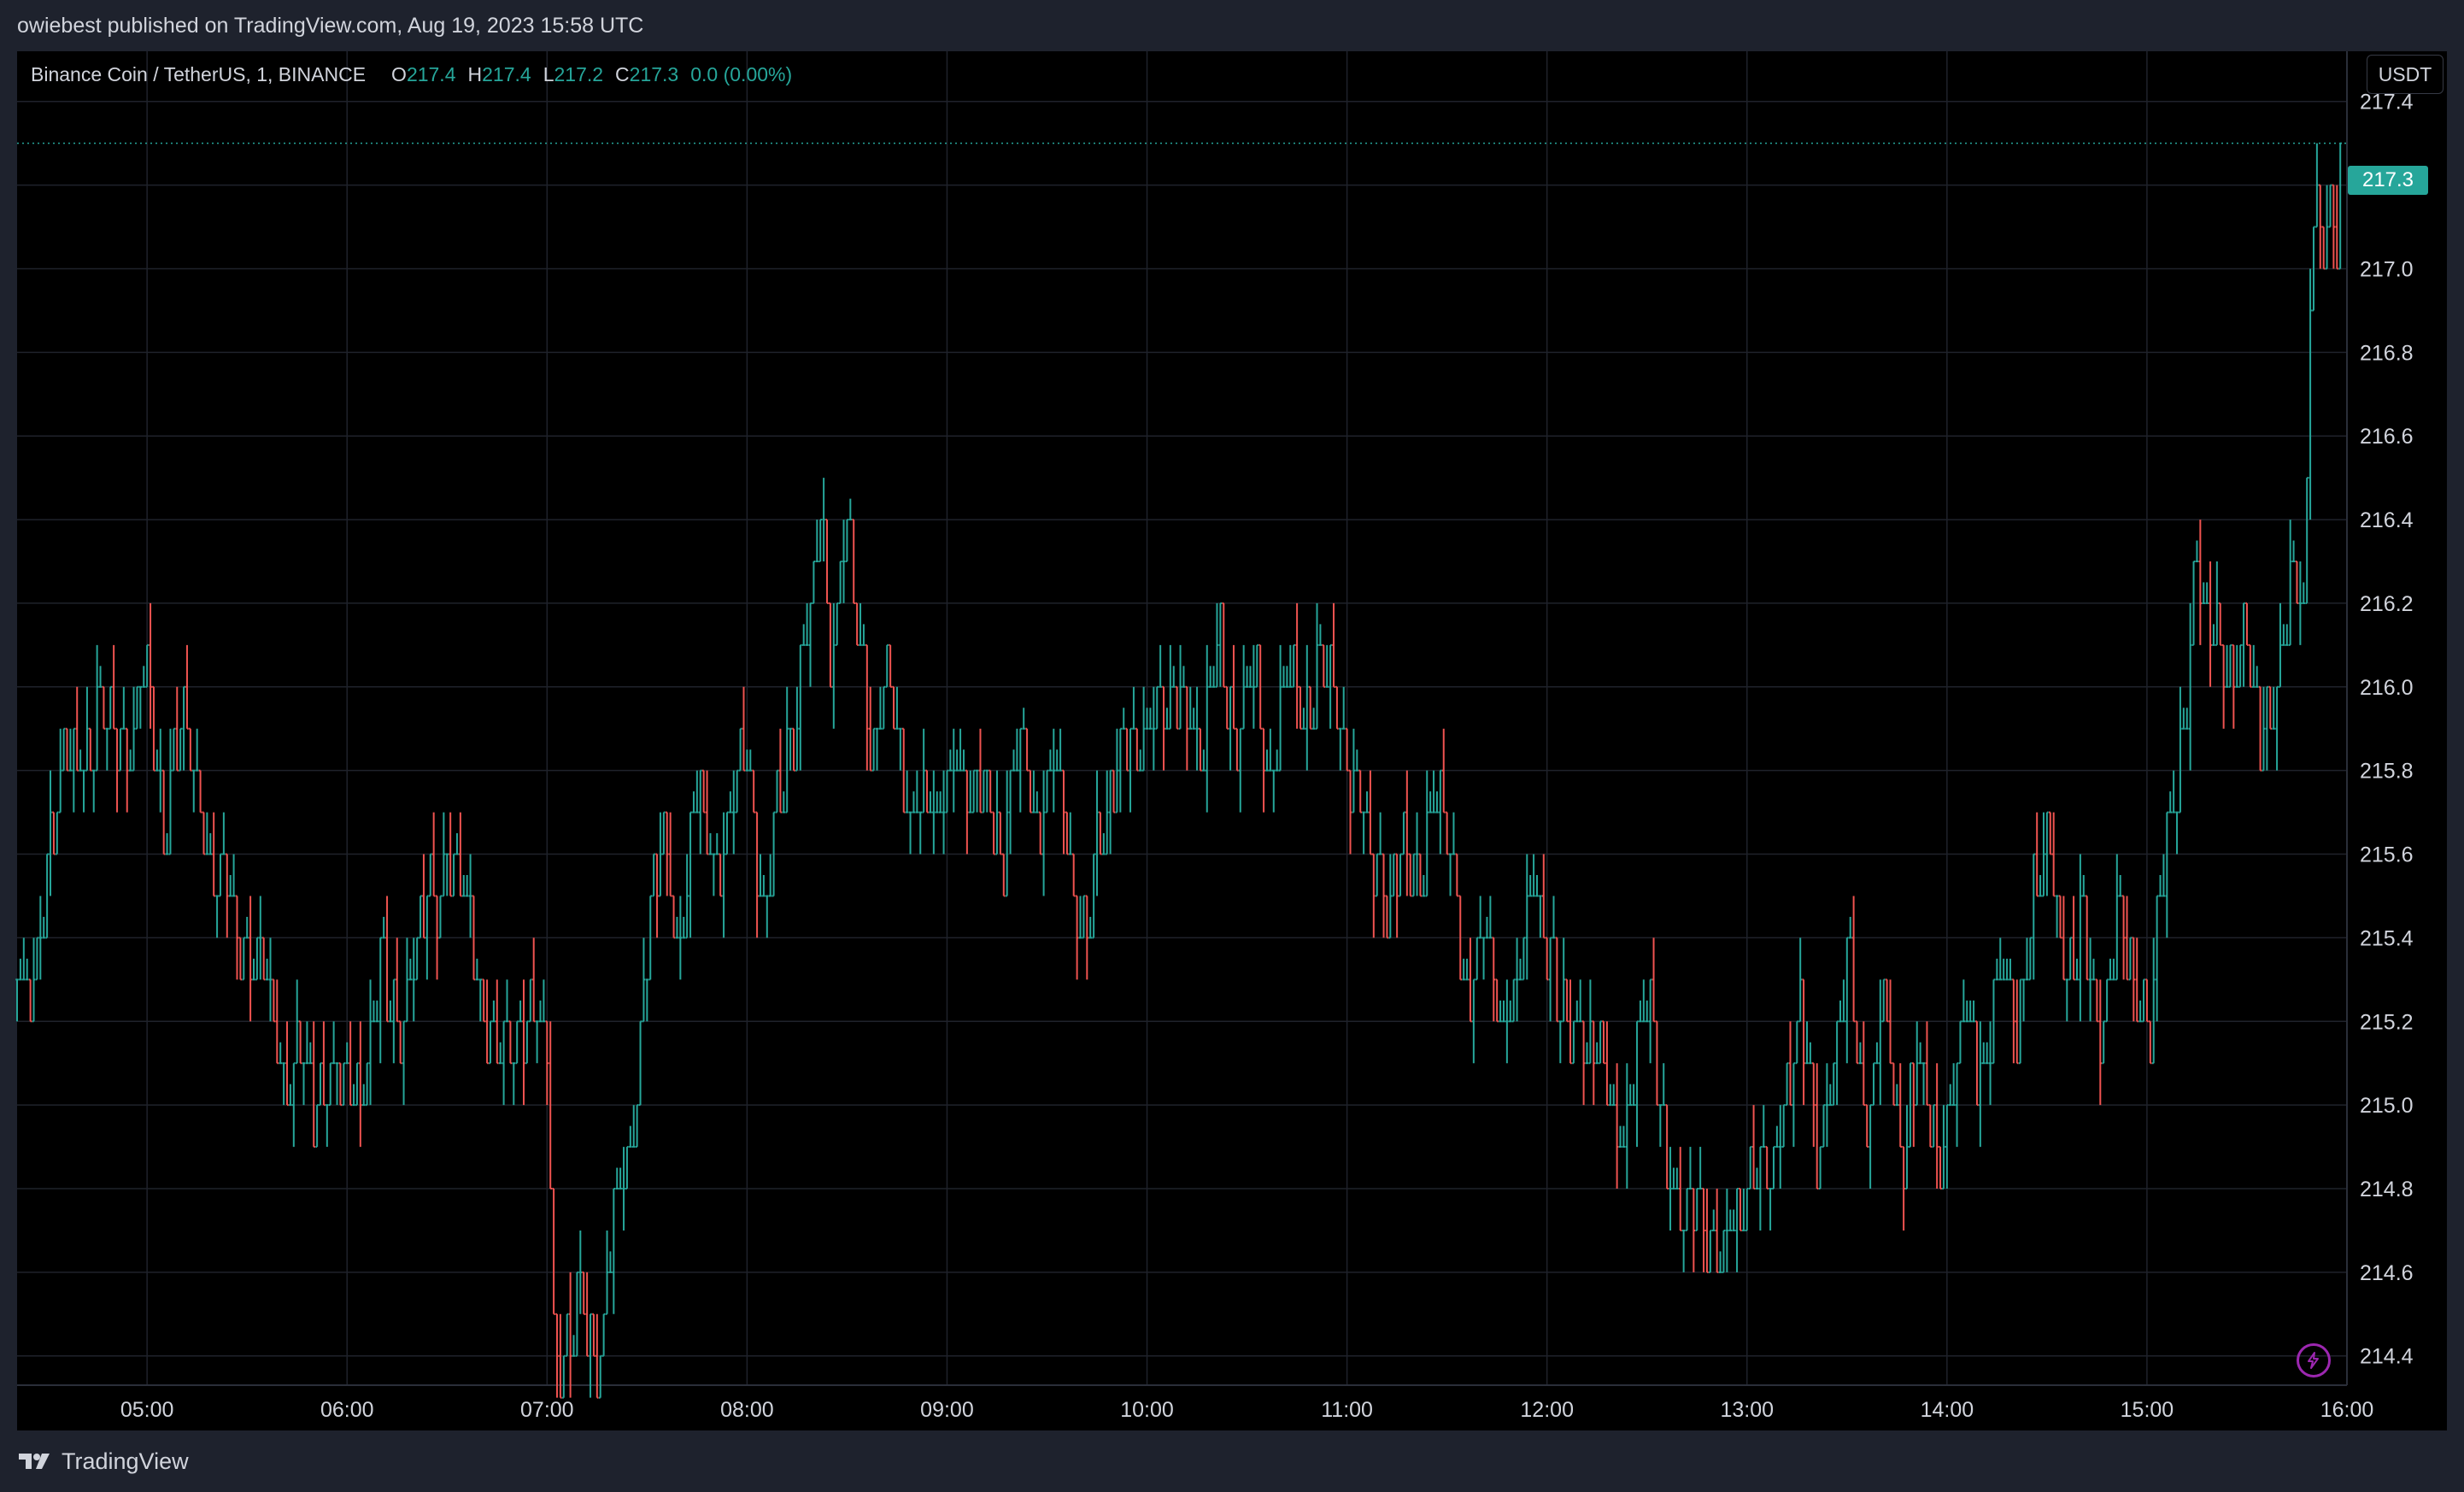  Describe the element at coordinates (2387, 938) in the screenshot. I see `y-tick-label: 215.4` at that location.